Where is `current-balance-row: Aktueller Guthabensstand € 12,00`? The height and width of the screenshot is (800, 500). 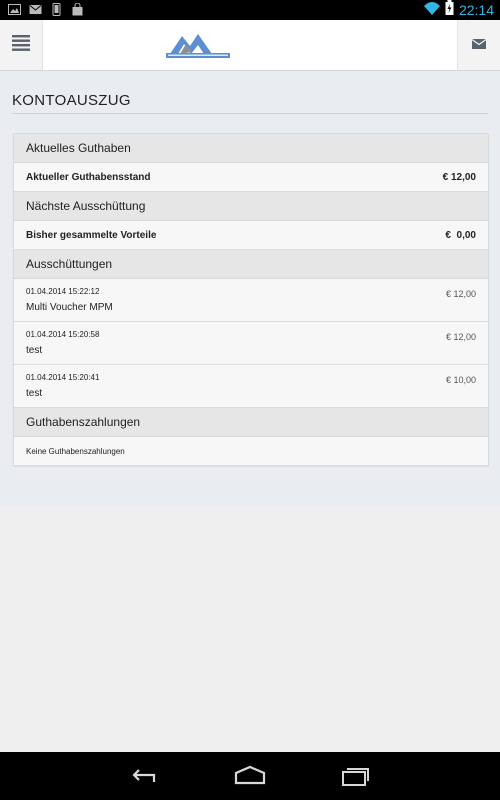
current-balance-row: Aktueller Guthabensstand € 12,00 is located at coordinates (251, 177).